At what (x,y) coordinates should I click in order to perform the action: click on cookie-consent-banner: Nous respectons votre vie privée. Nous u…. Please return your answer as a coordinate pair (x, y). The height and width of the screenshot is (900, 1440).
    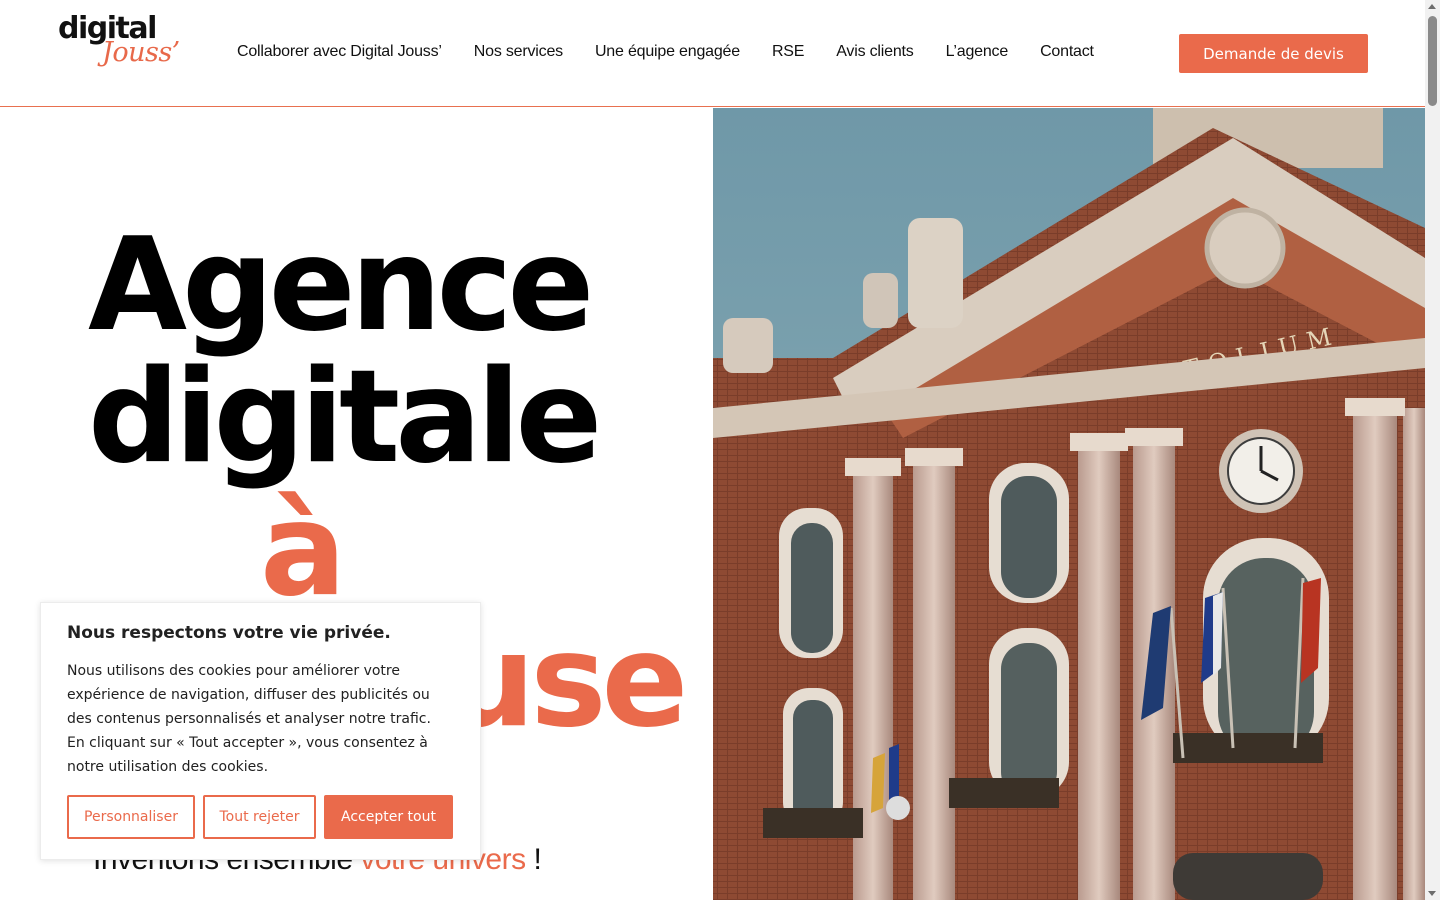
    Looking at the image, I should click on (260, 731).